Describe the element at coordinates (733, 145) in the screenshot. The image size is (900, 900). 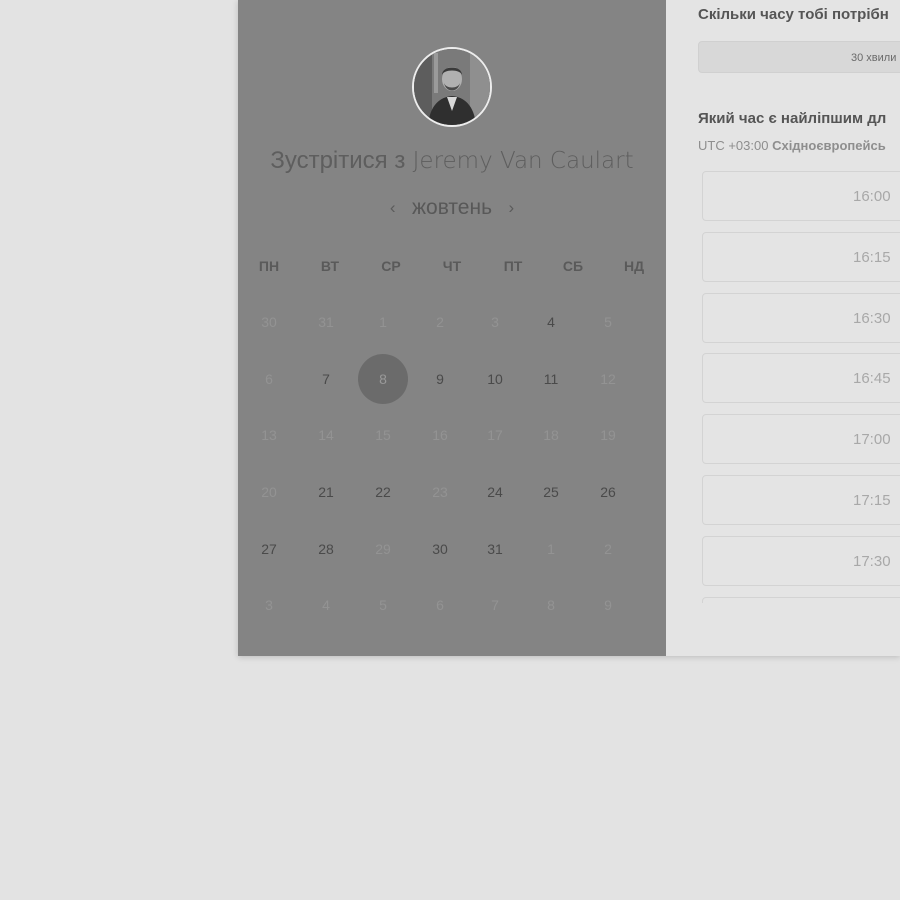
I see `timezone-offset: UTC +03:00` at that location.